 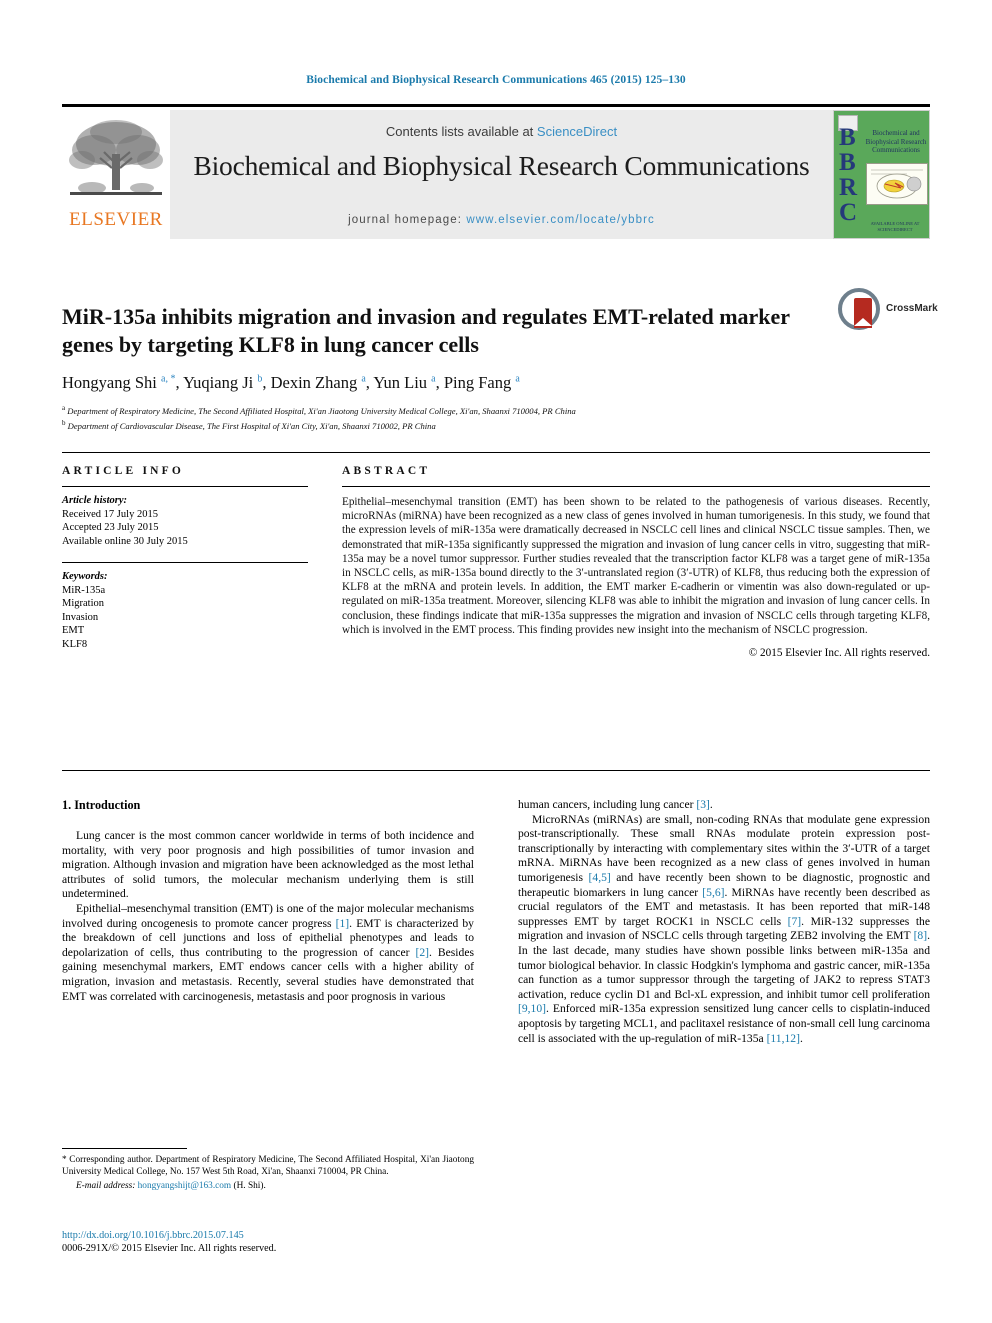 What do you see at coordinates (124, 1148) in the screenshot?
I see `footnote-rule` at bounding box center [124, 1148].